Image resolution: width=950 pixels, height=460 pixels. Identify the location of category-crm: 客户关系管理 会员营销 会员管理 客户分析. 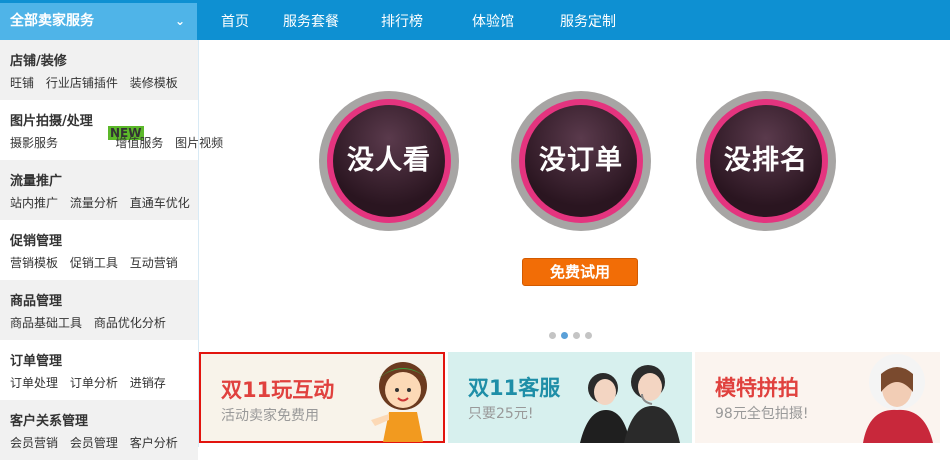
(99, 430).